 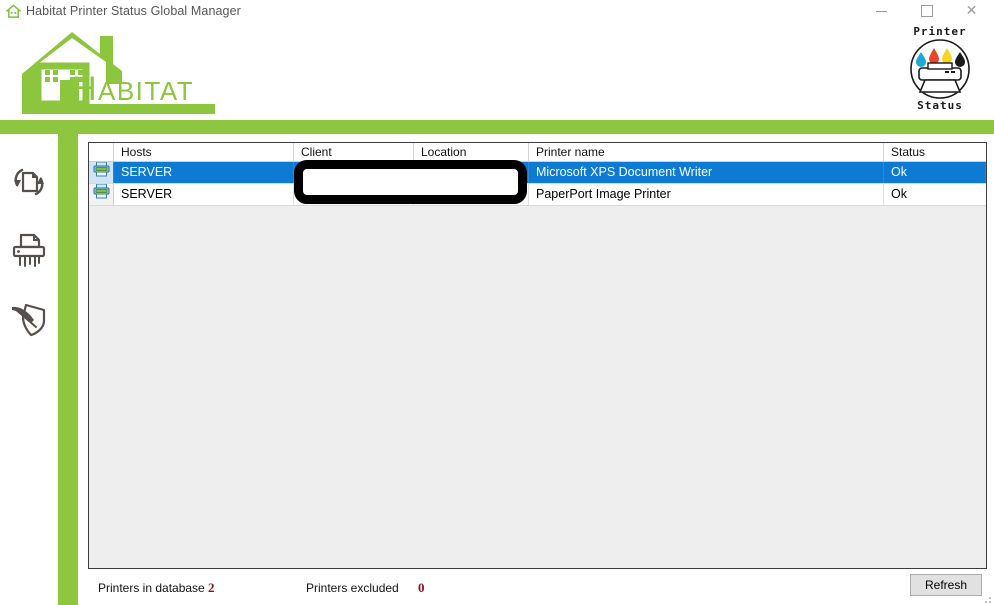 I want to click on printer-logo-top-label: Printer, so click(x=940, y=31).